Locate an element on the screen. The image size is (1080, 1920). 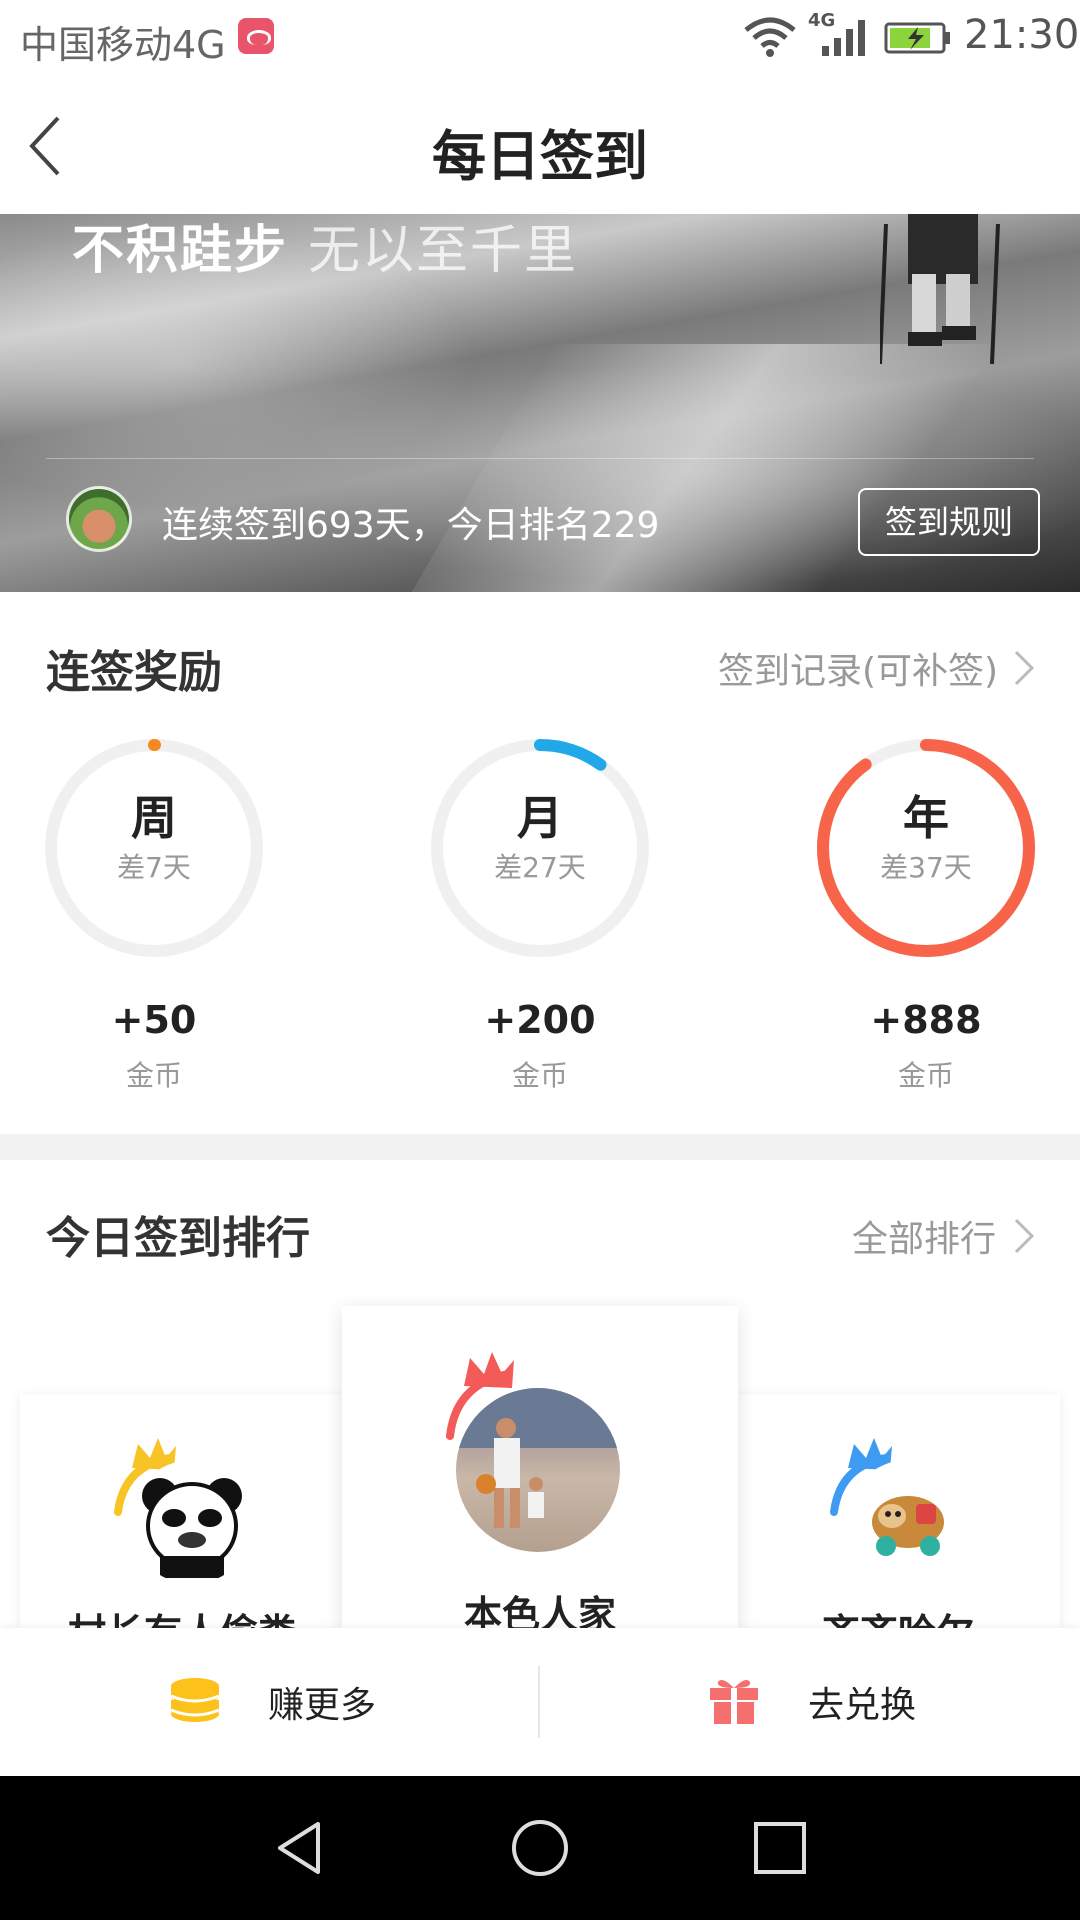
rank-card-second: 村长有人偷粪 is located at coordinates (182, 1511).